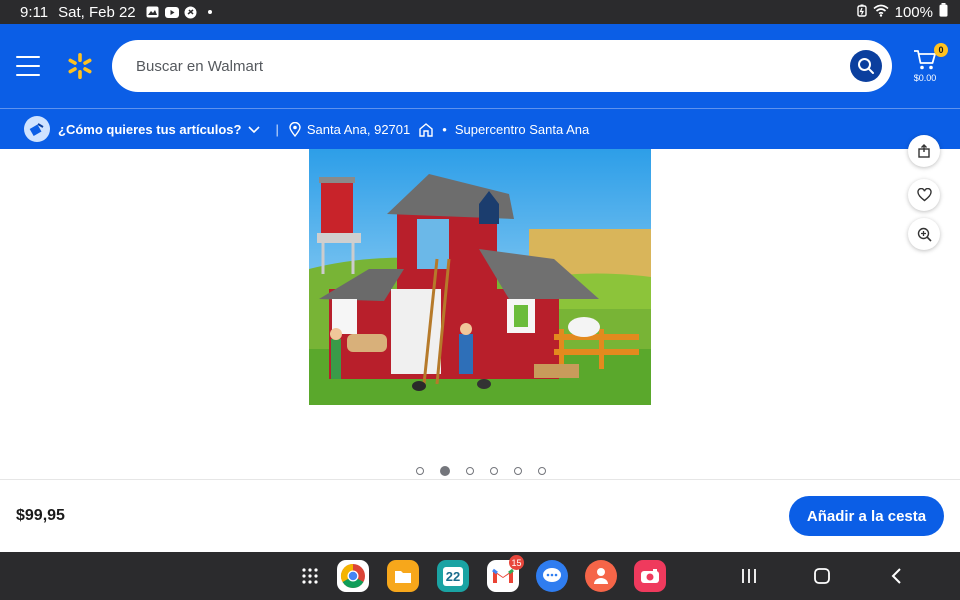  I want to click on camera-icon, so click(650, 576).